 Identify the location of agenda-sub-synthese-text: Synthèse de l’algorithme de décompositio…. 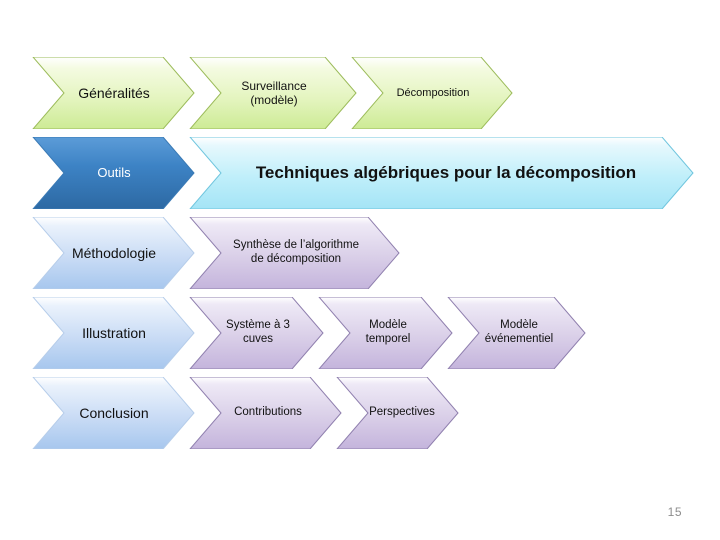
(296, 252).